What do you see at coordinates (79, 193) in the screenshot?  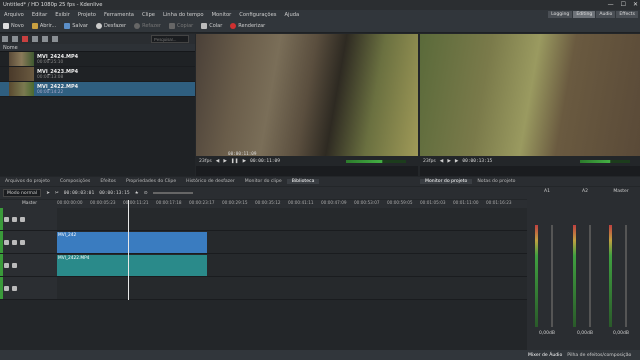 I see `timeline-position: 00:00:03:01` at bounding box center [79, 193].